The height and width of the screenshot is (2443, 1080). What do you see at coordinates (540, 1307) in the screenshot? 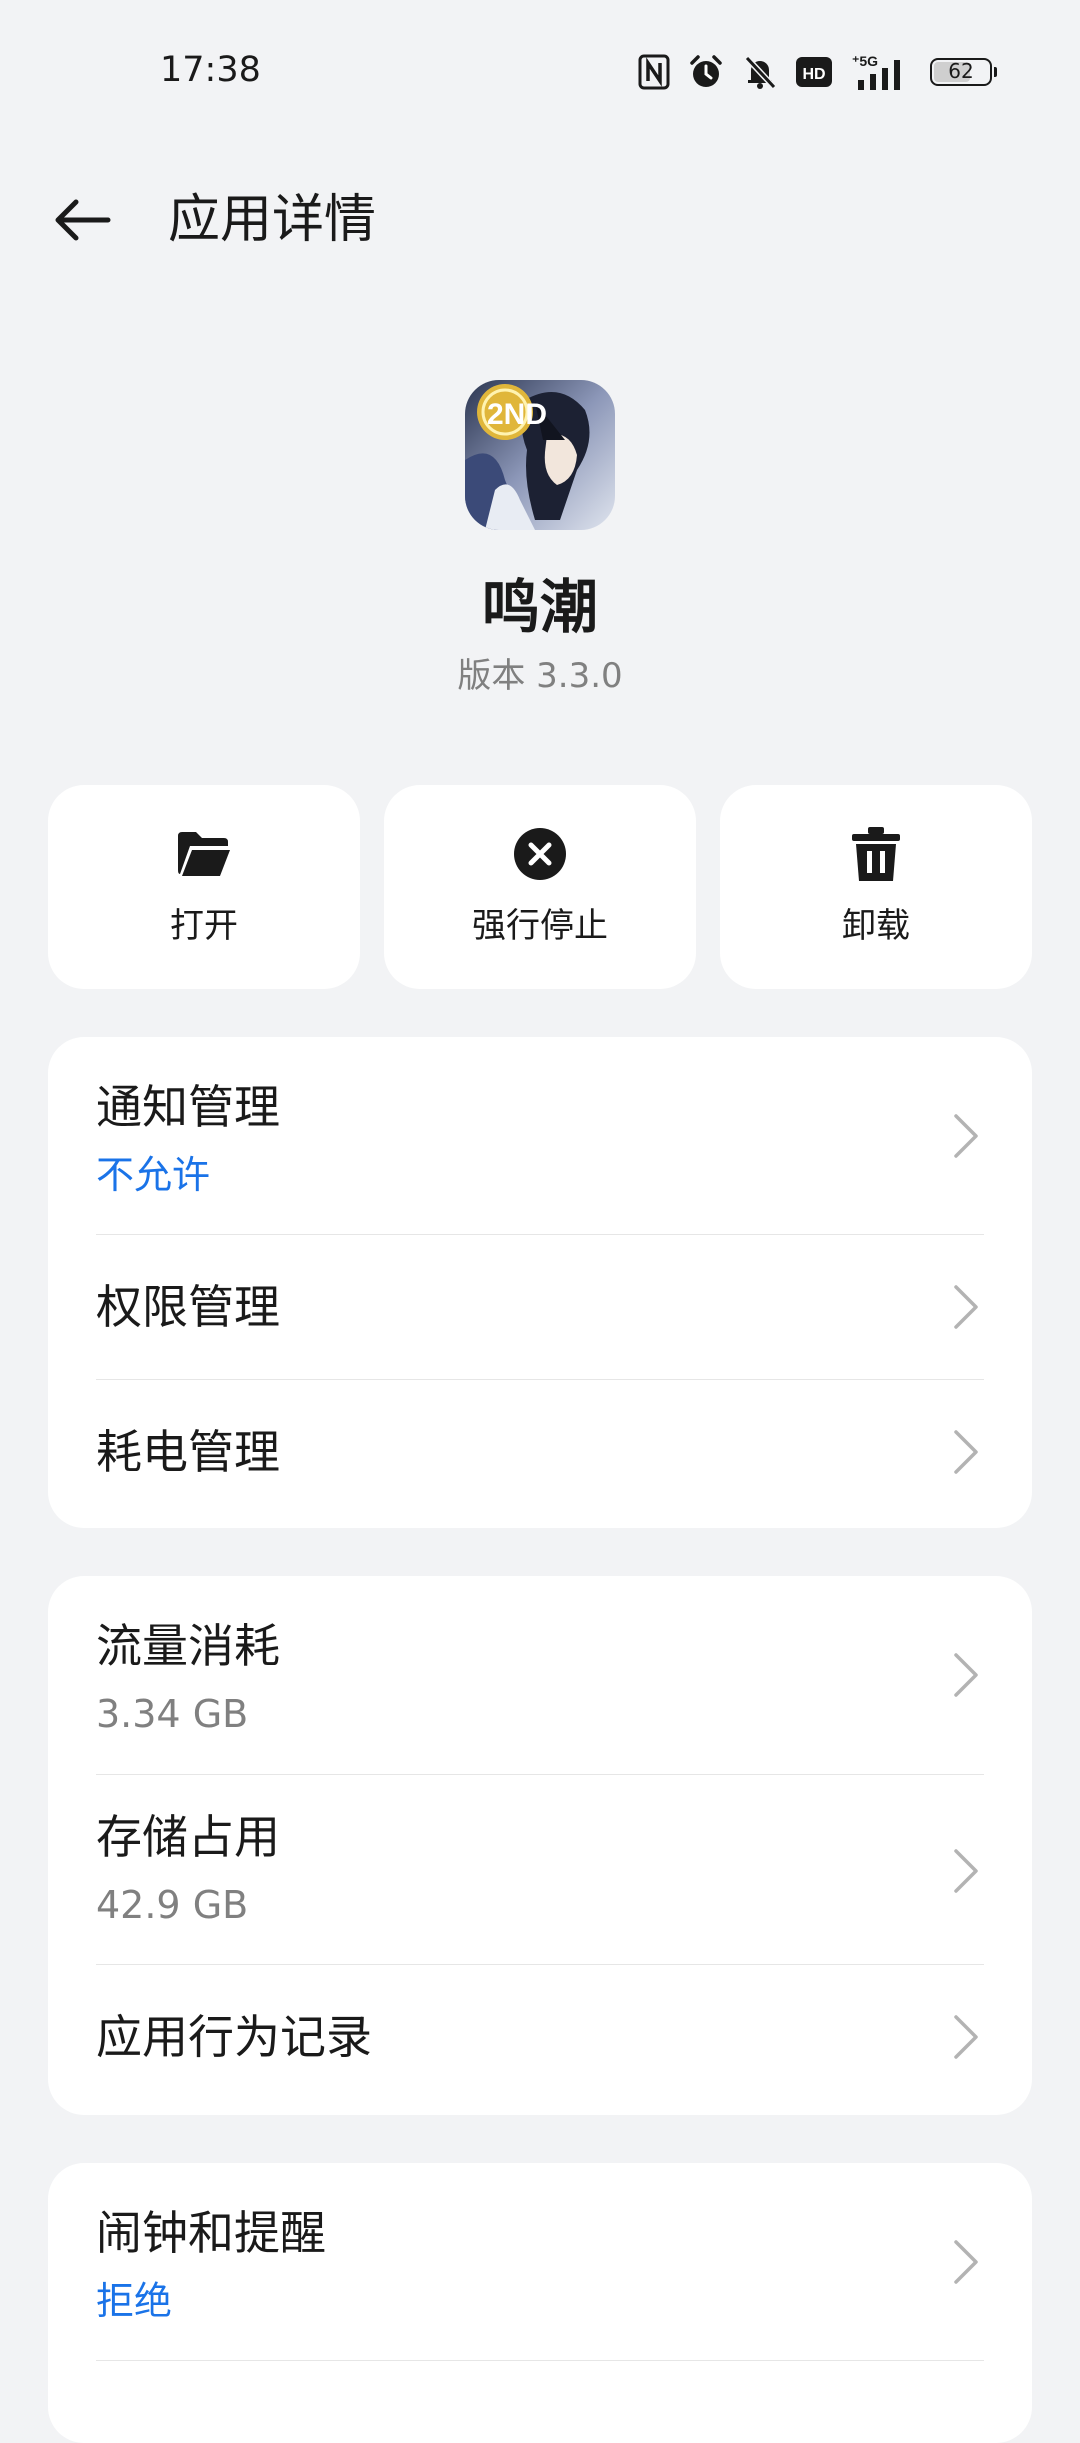
I see `permission-management-row: 权限管理` at bounding box center [540, 1307].